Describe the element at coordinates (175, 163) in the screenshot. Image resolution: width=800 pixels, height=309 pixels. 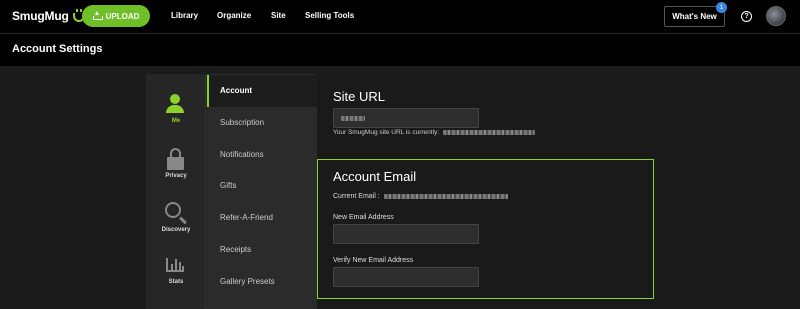
I see `lock-icon-body` at that location.